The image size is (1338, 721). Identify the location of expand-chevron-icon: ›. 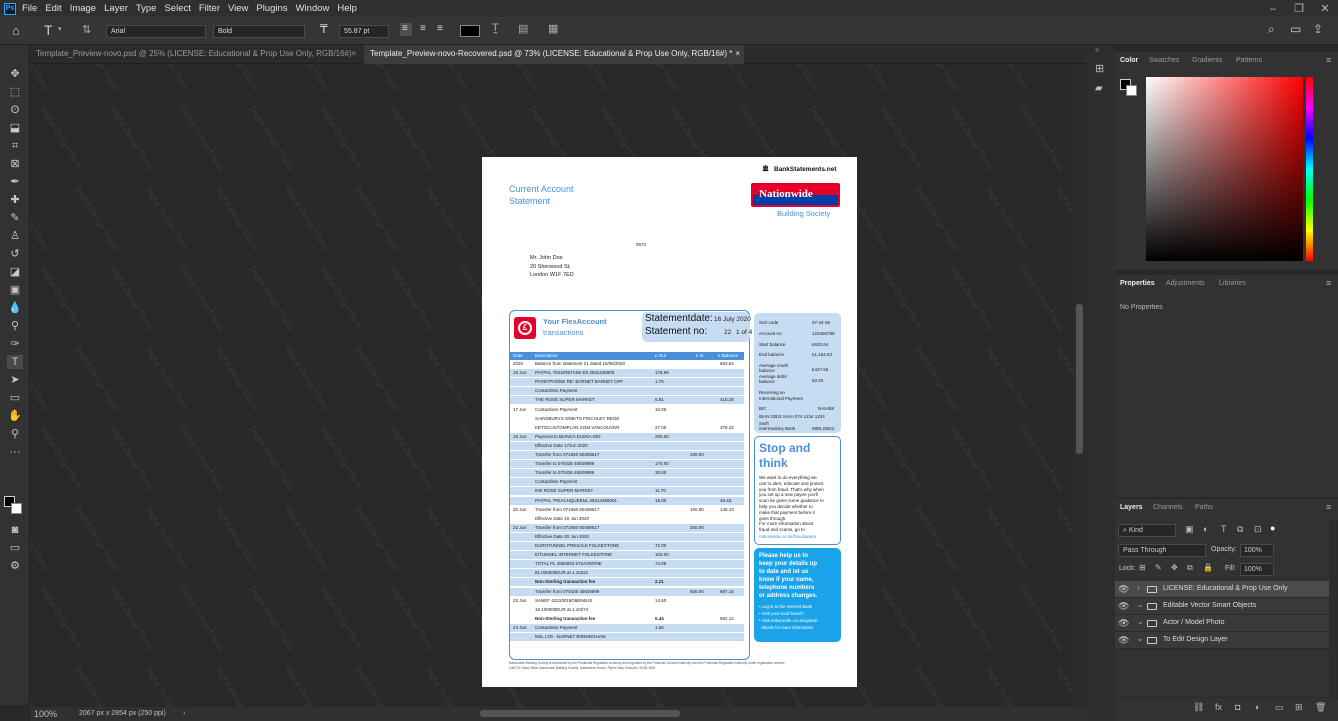
(1138, 587).